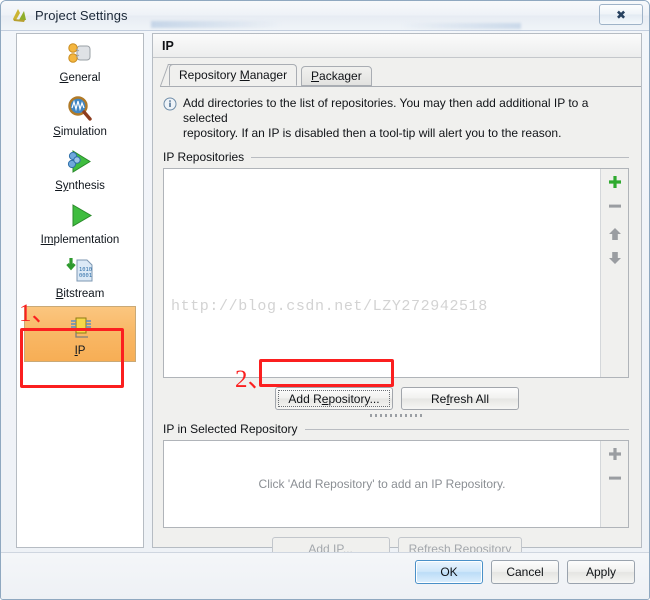 This screenshot has height=600, width=650. I want to click on button-label: Apply, so click(601, 572).